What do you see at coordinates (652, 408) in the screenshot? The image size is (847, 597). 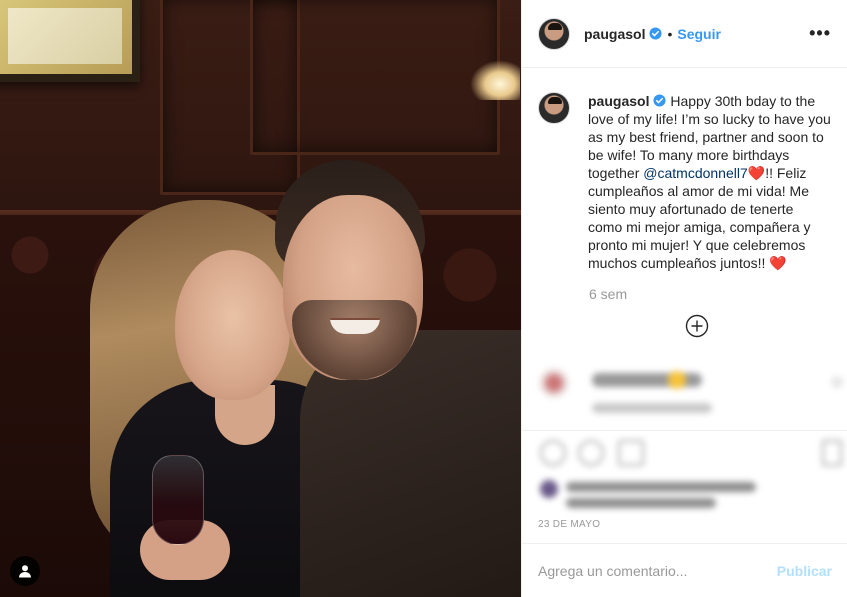 I see `comment-meta` at bounding box center [652, 408].